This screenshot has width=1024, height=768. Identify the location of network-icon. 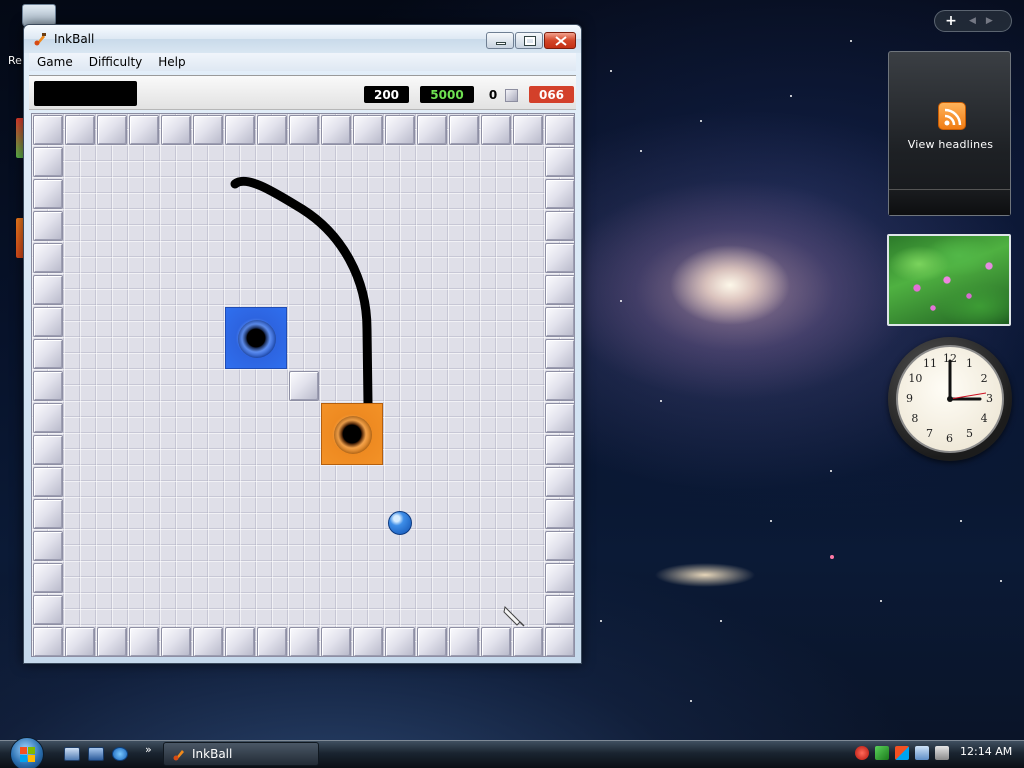
(922, 753).